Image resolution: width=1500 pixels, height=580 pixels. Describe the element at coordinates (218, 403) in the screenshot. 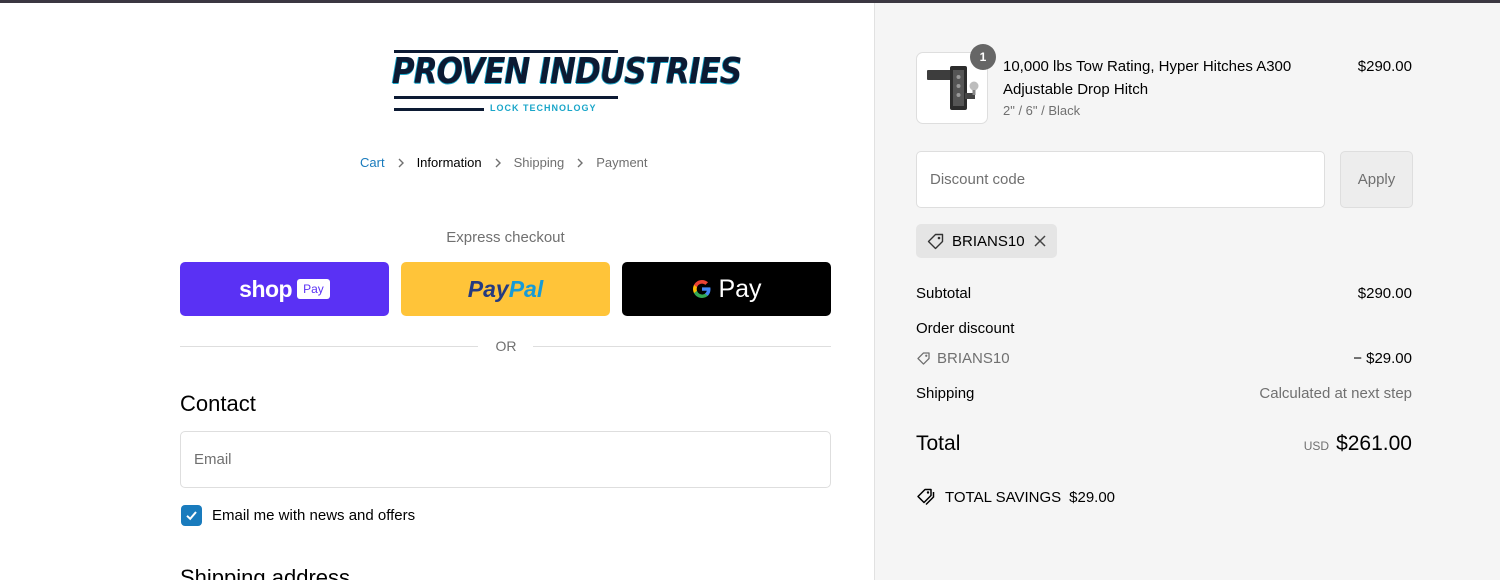

I see `contact-heading: Contact` at that location.